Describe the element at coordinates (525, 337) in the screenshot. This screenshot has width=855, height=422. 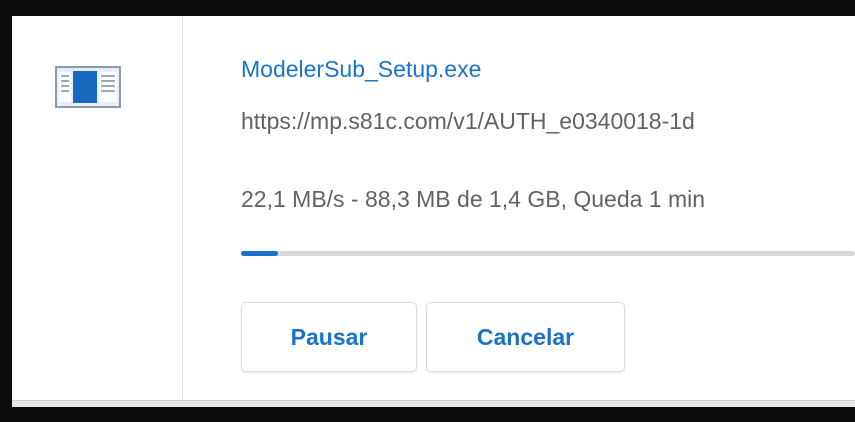
I see `cancel-button: Cancelar` at that location.